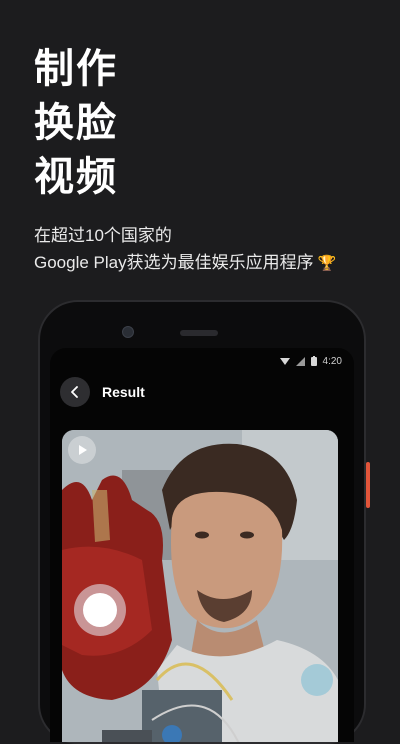  I want to click on camera-icon, so click(128, 332).